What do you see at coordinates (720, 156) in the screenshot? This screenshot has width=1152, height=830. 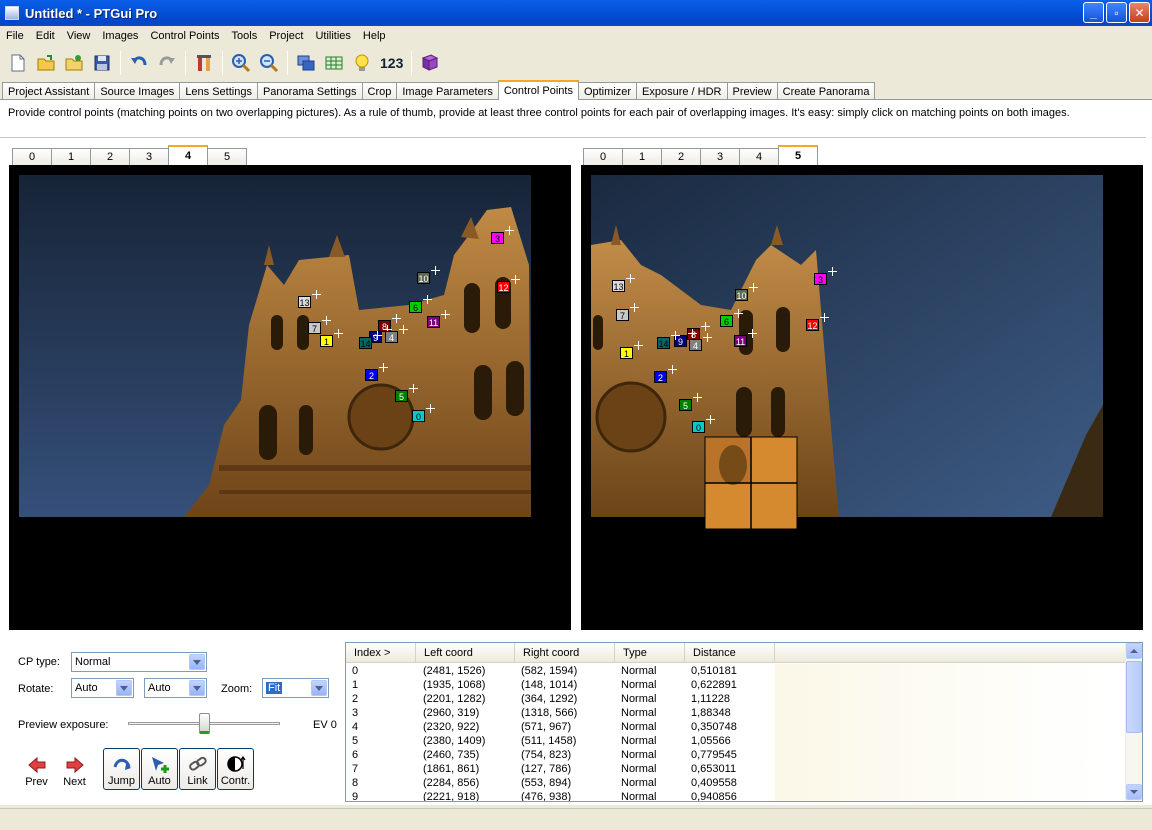 I see `right-tab-3: 3` at bounding box center [720, 156].